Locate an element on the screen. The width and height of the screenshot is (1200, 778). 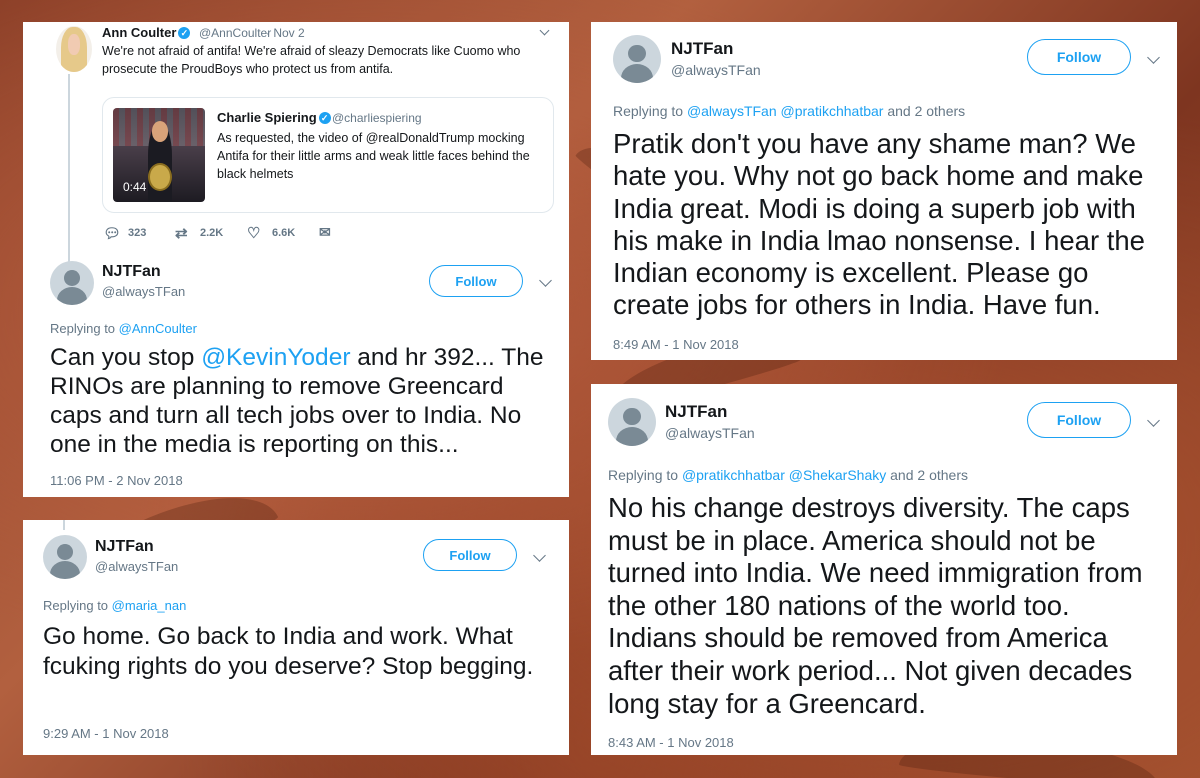
like-icon: ♡ is located at coordinates (253, 233).